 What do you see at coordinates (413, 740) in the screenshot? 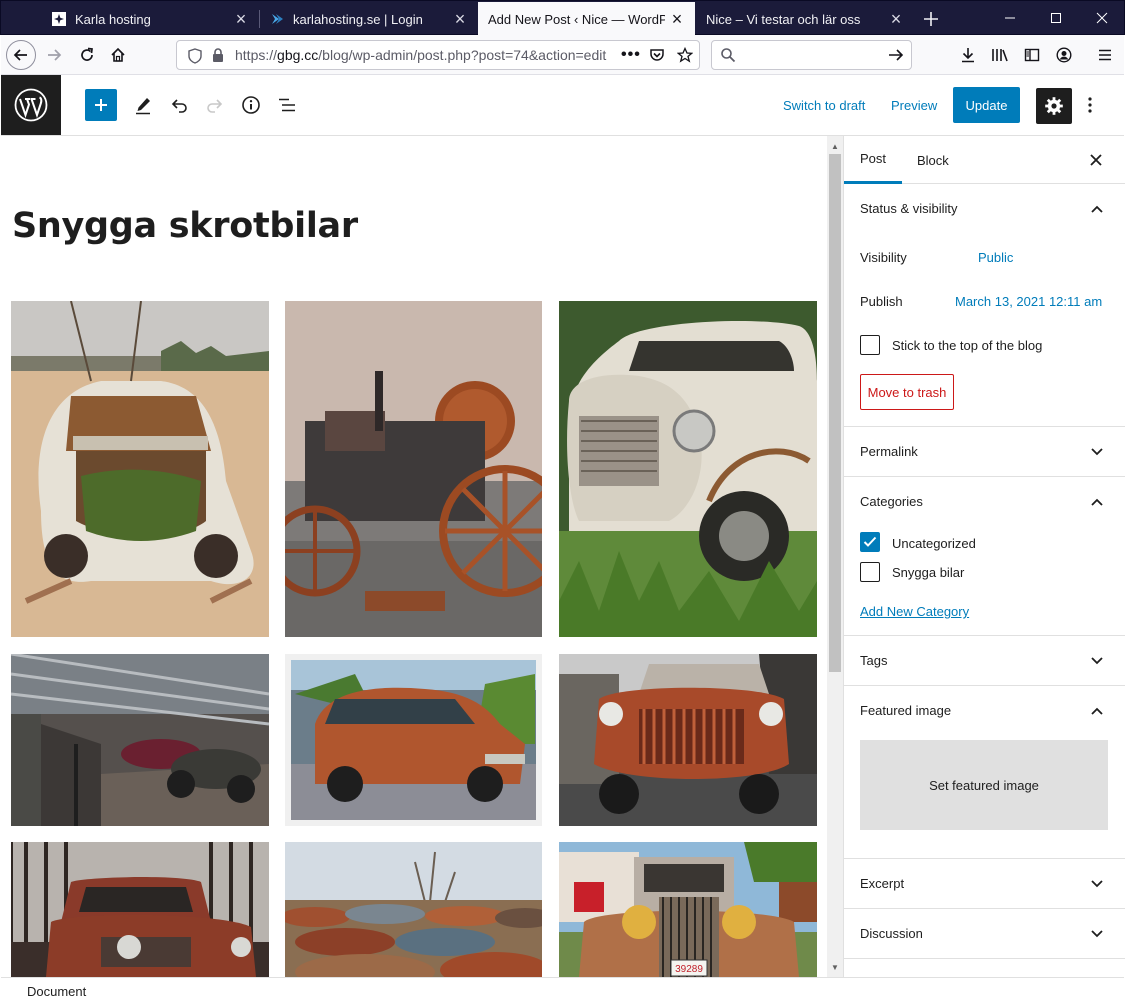
I see `gallery-image-rusty-station-wagon` at bounding box center [413, 740].